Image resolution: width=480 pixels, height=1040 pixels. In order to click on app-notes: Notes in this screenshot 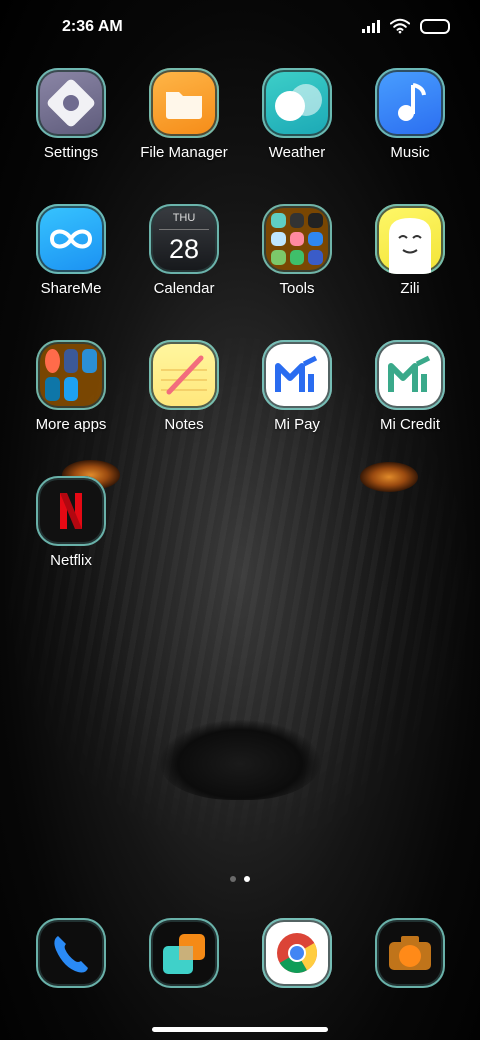, I will do `click(184, 386)`.